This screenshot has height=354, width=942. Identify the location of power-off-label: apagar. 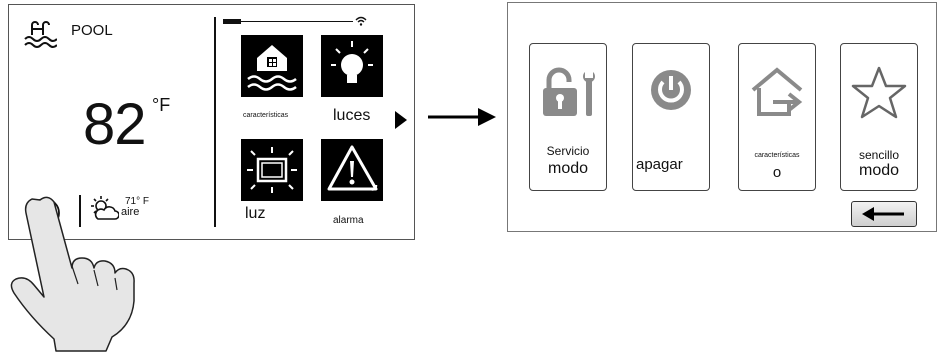
(659, 164).